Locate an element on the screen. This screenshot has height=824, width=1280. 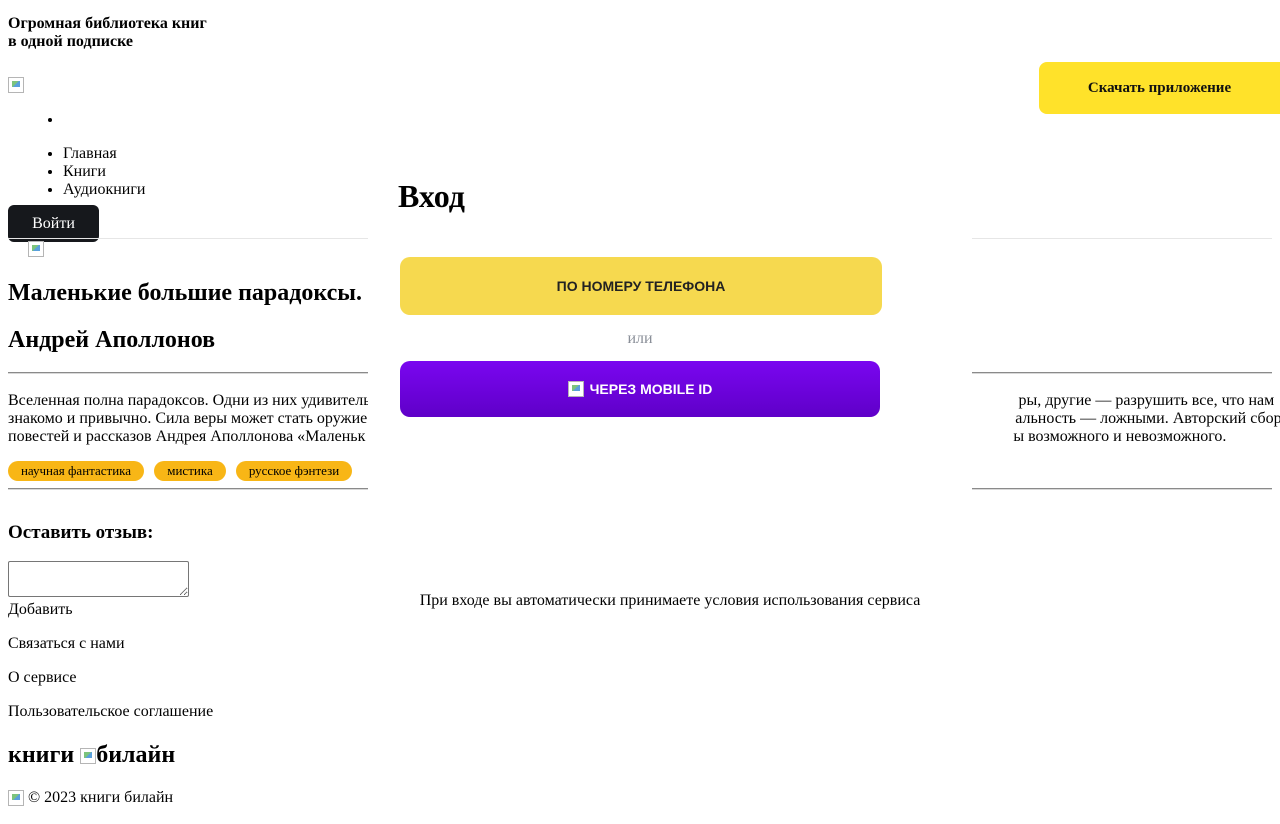
nav-item-home: Главная is located at coordinates (104, 154).